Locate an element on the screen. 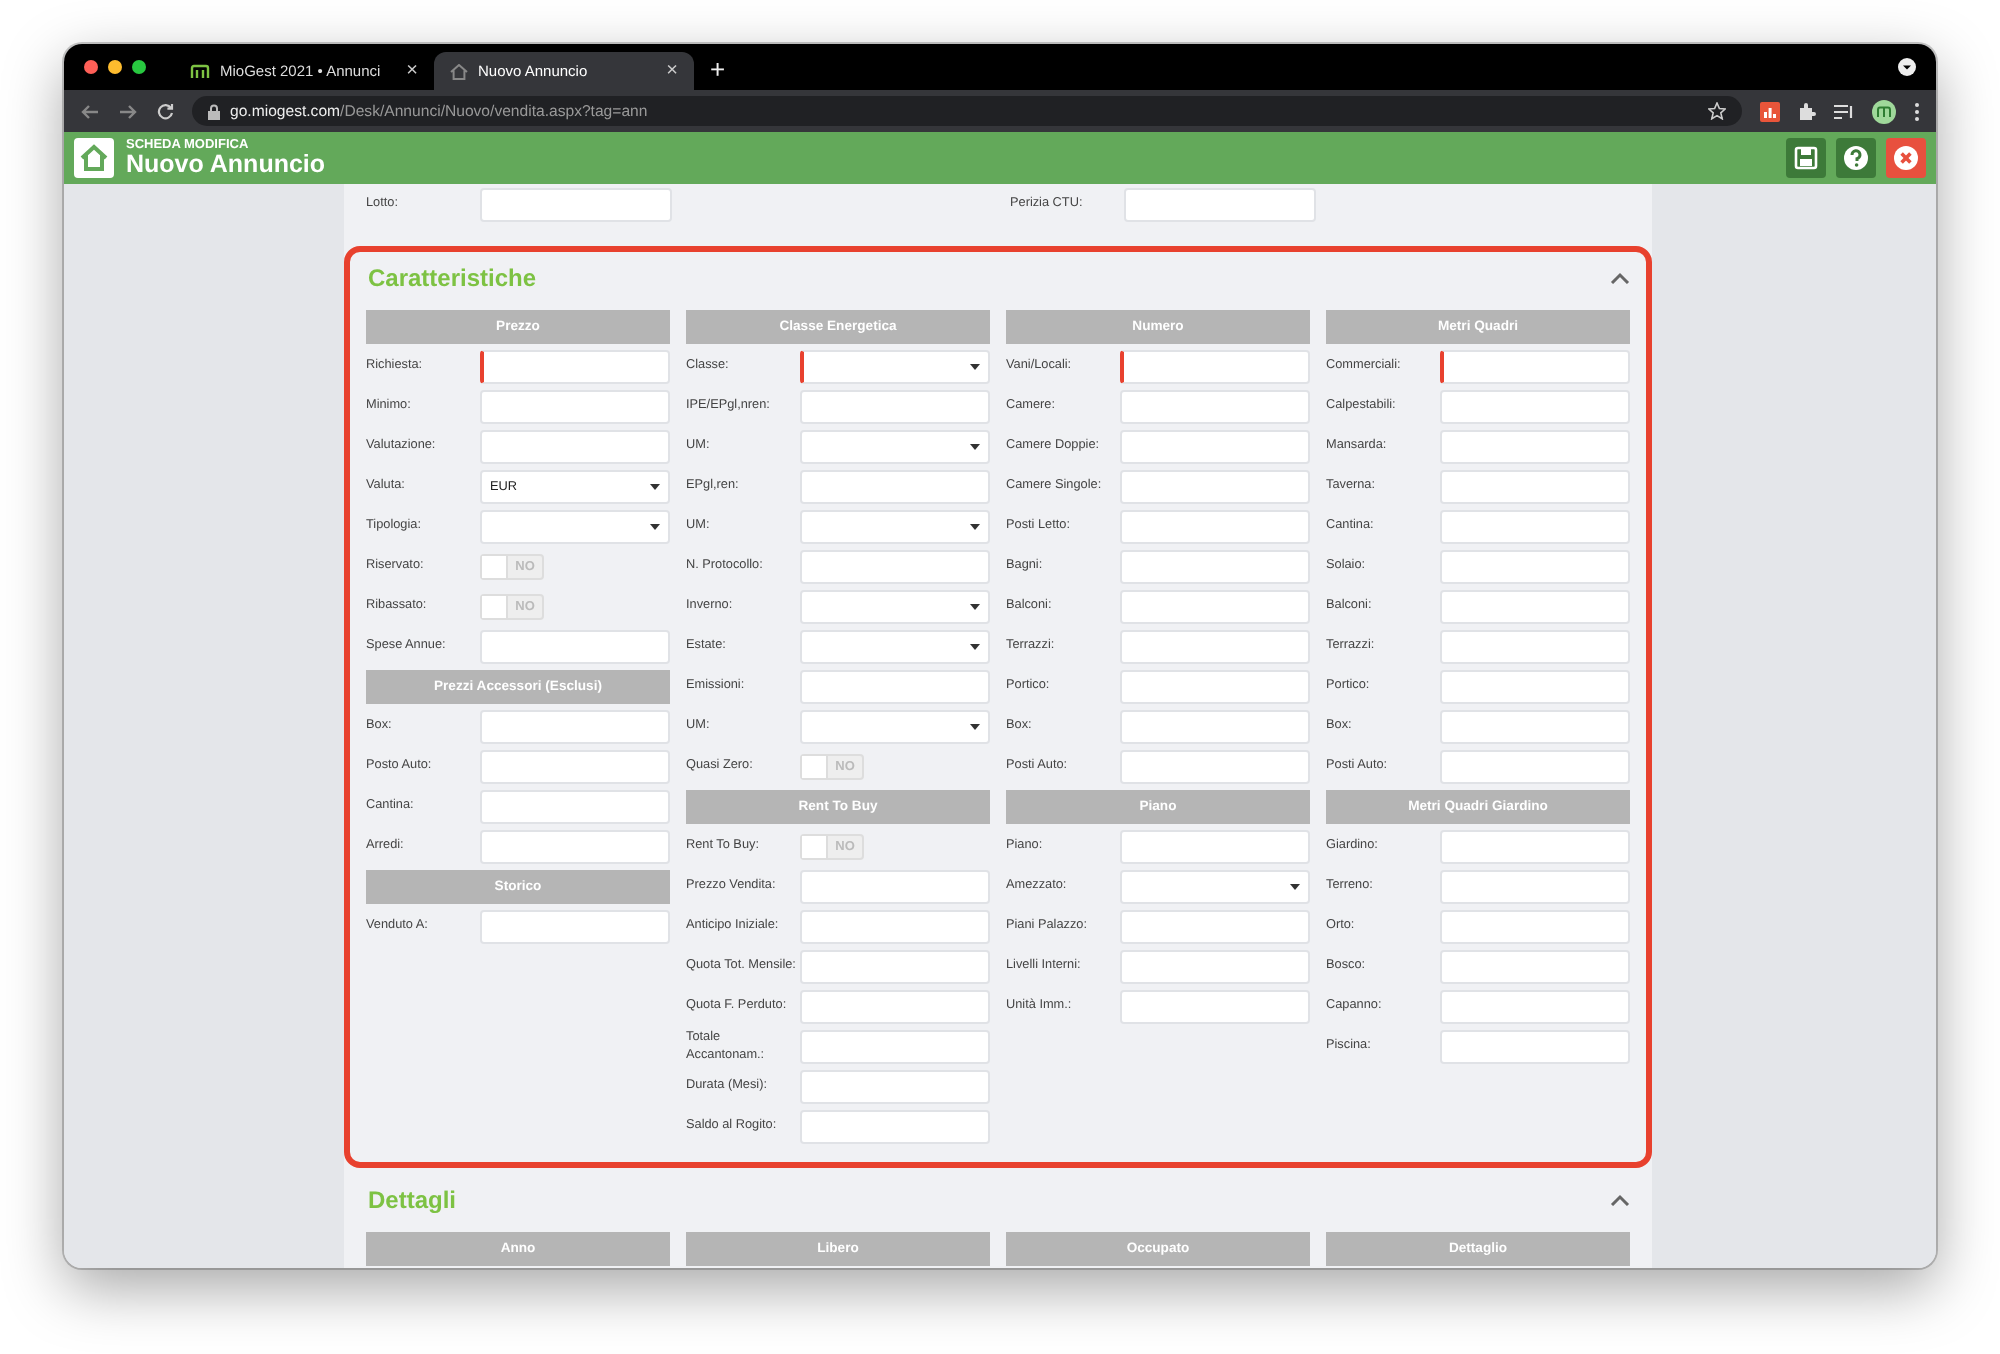 This screenshot has width=2000, height=1354. star-icon is located at coordinates (1717, 111).